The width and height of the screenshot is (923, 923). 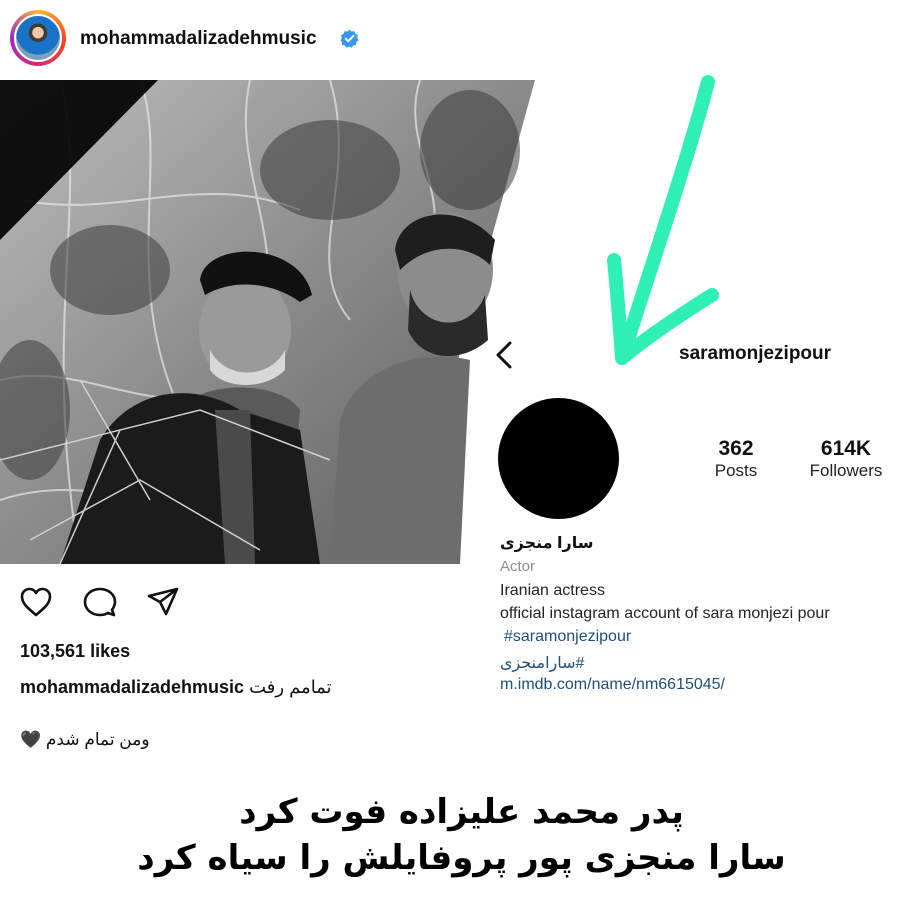 What do you see at coordinates (461, 858) in the screenshot?
I see `headline-line-2: سارا منجزی پور پروفایلش را سیاه کرد` at bounding box center [461, 858].